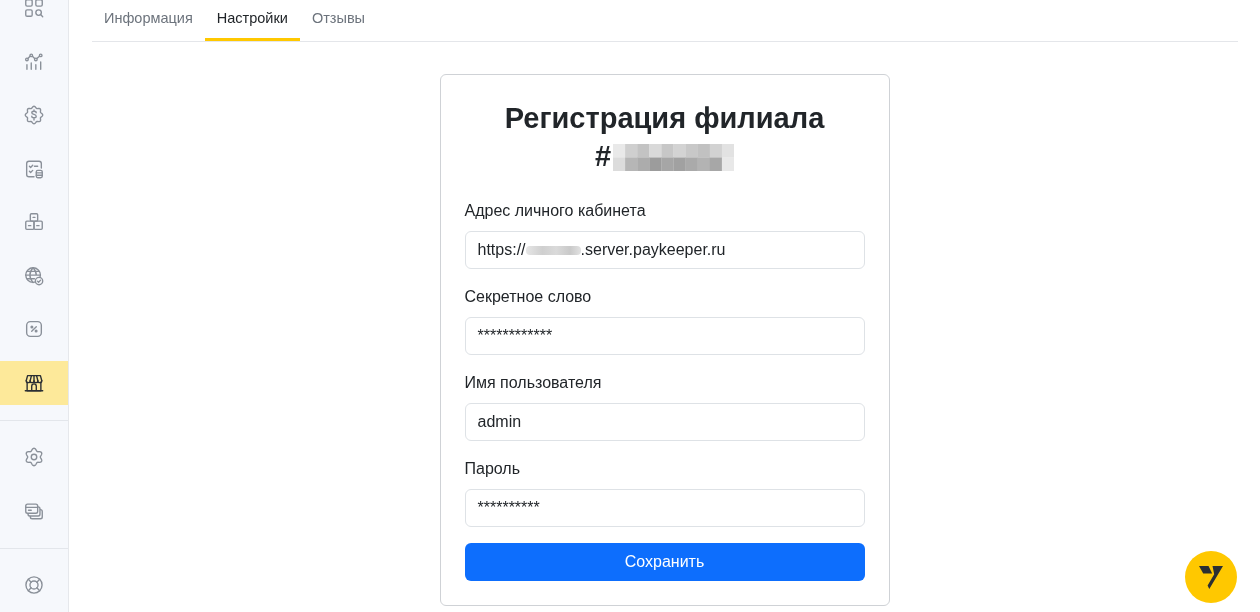 Image resolution: width=1260 pixels, height=612 pixels. Describe the element at coordinates (664, 508) in the screenshot. I see `input-field: **********` at that location.